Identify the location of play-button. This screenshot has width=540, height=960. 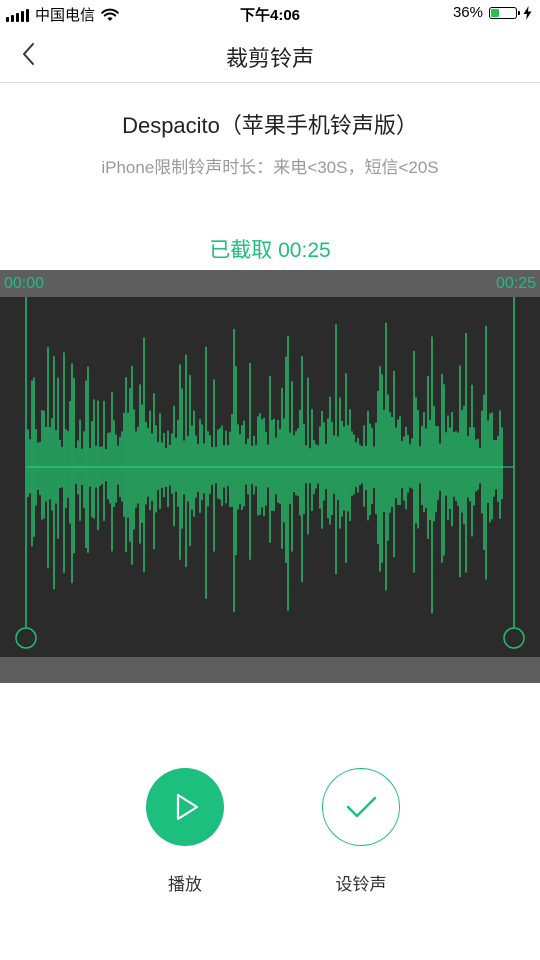
(185, 807).